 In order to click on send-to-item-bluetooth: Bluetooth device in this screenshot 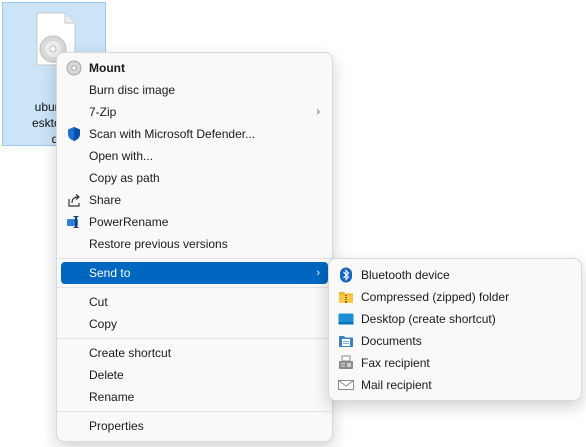, I will do `click(455, 275)`.